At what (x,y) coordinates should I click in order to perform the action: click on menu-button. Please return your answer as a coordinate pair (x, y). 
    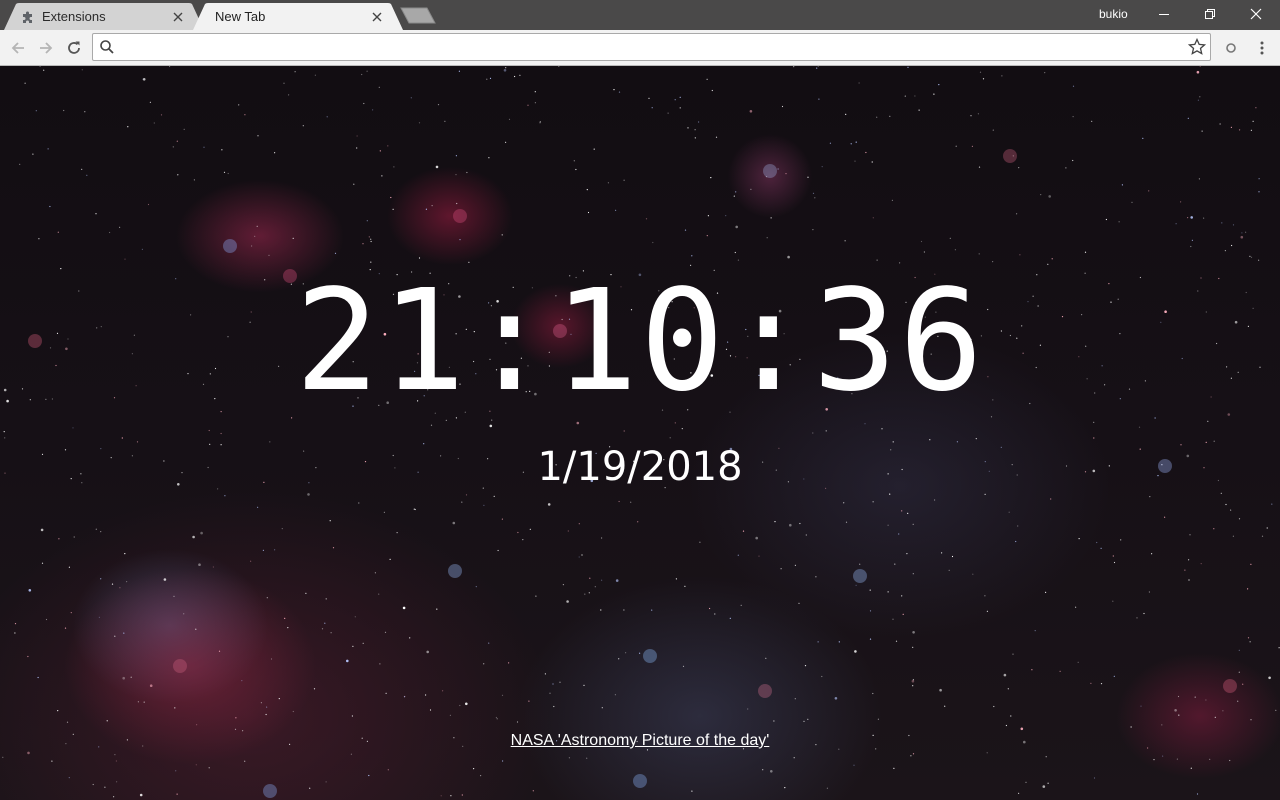
    Looking at the image, I should click on (1262, 48).